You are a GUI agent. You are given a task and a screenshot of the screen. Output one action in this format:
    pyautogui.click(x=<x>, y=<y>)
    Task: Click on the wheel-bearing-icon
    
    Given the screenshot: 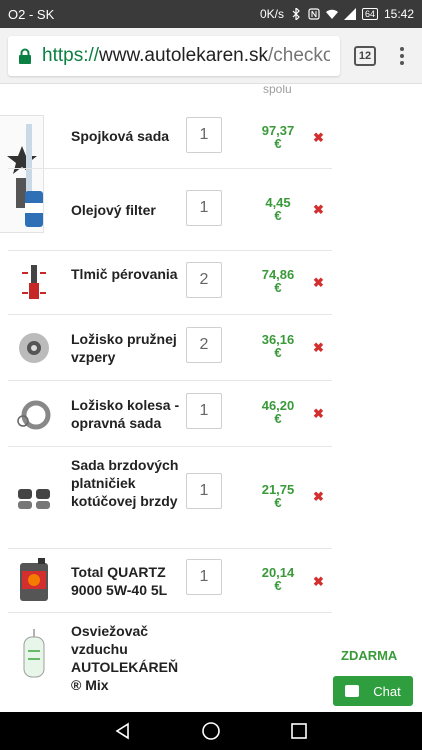 What is the action you would take?
    pyautogui.click(x=34, y=415)
    